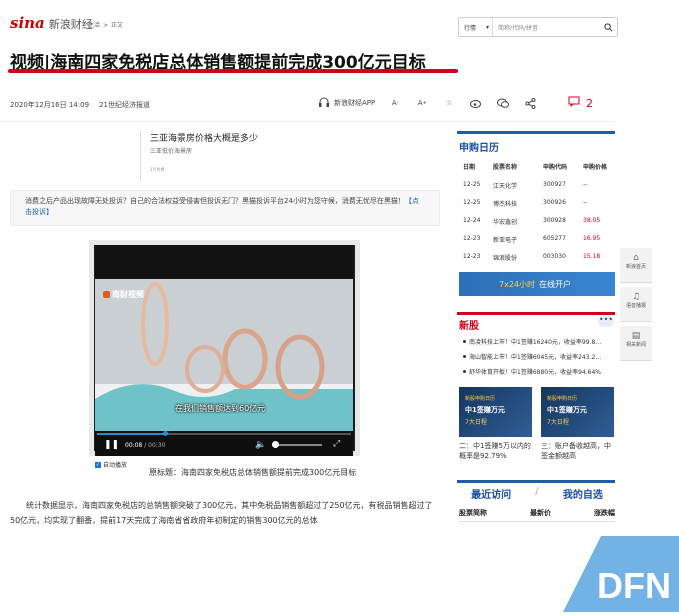 Image resolution: width=679 pixels, height=616 pixels. What do you see at coordinates (253, 472) in the screenshot?
I see `original-title: 原标题：海南四家免税店总体销售额提前完成300亿元目标` at bounding box center [253, 472].